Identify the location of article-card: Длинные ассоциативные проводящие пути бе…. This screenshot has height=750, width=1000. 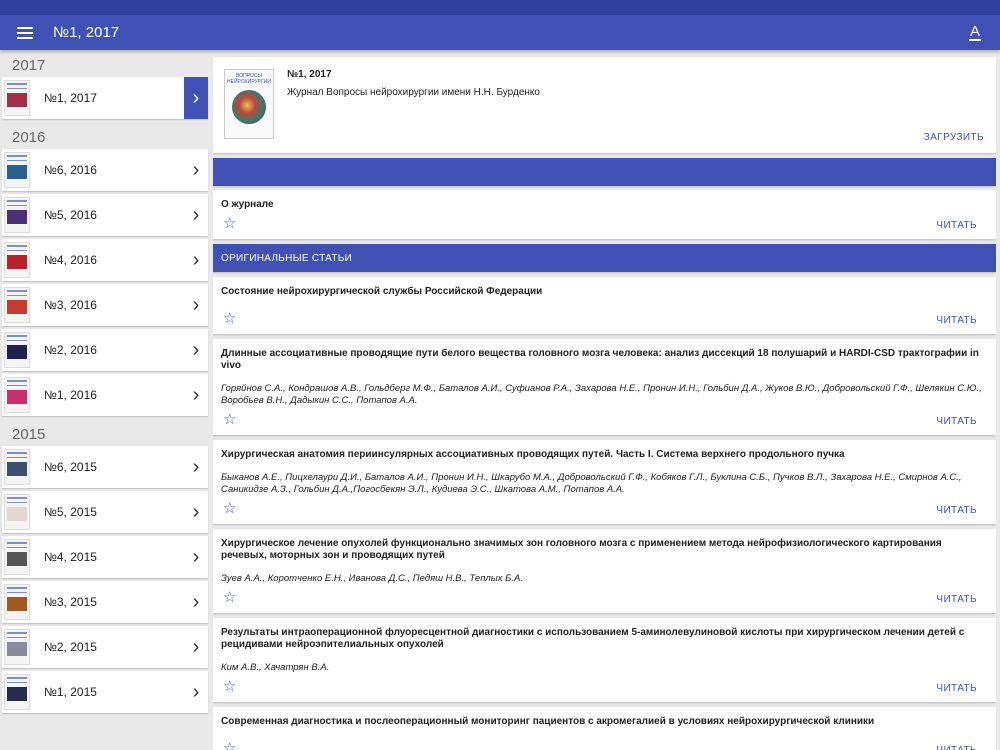
(604, 387).